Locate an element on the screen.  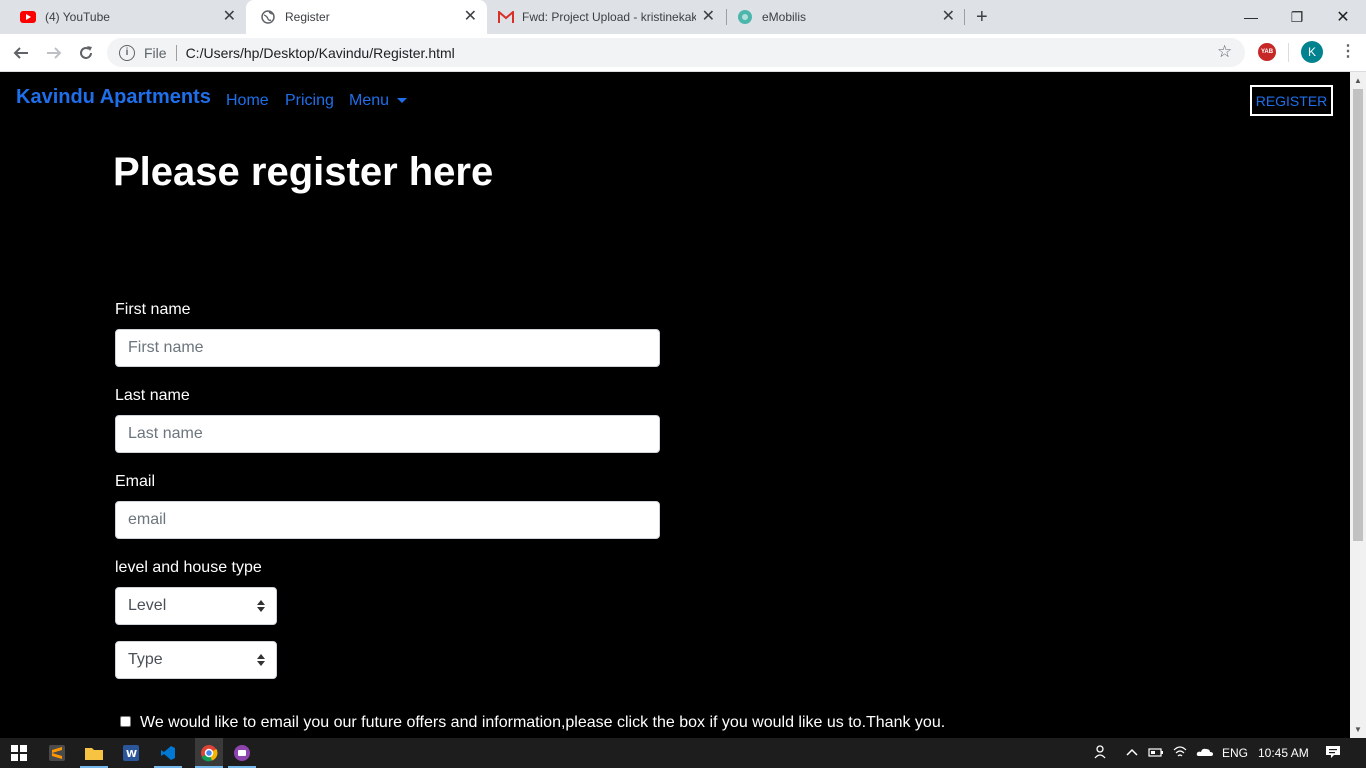
more-menu-icon: ⋮ is located at coordinates (1348, 51).